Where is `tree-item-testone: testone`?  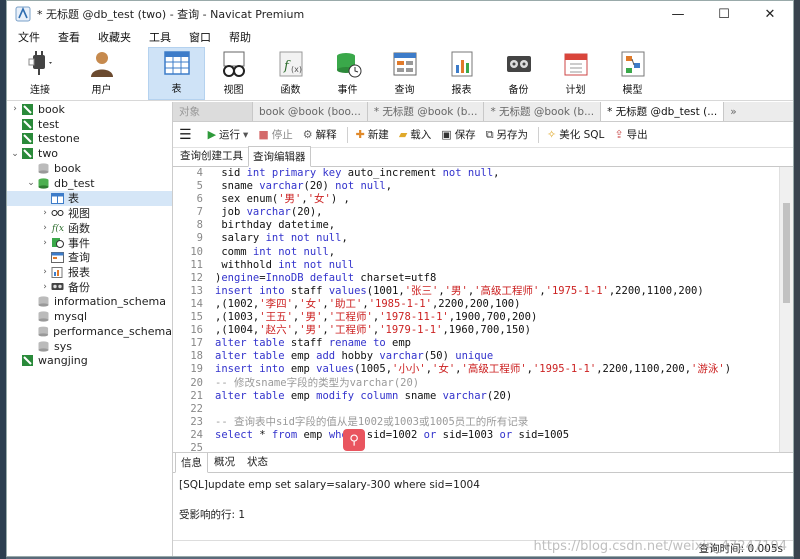 tree-item-testone: testone is located at coordinates (89, 139).